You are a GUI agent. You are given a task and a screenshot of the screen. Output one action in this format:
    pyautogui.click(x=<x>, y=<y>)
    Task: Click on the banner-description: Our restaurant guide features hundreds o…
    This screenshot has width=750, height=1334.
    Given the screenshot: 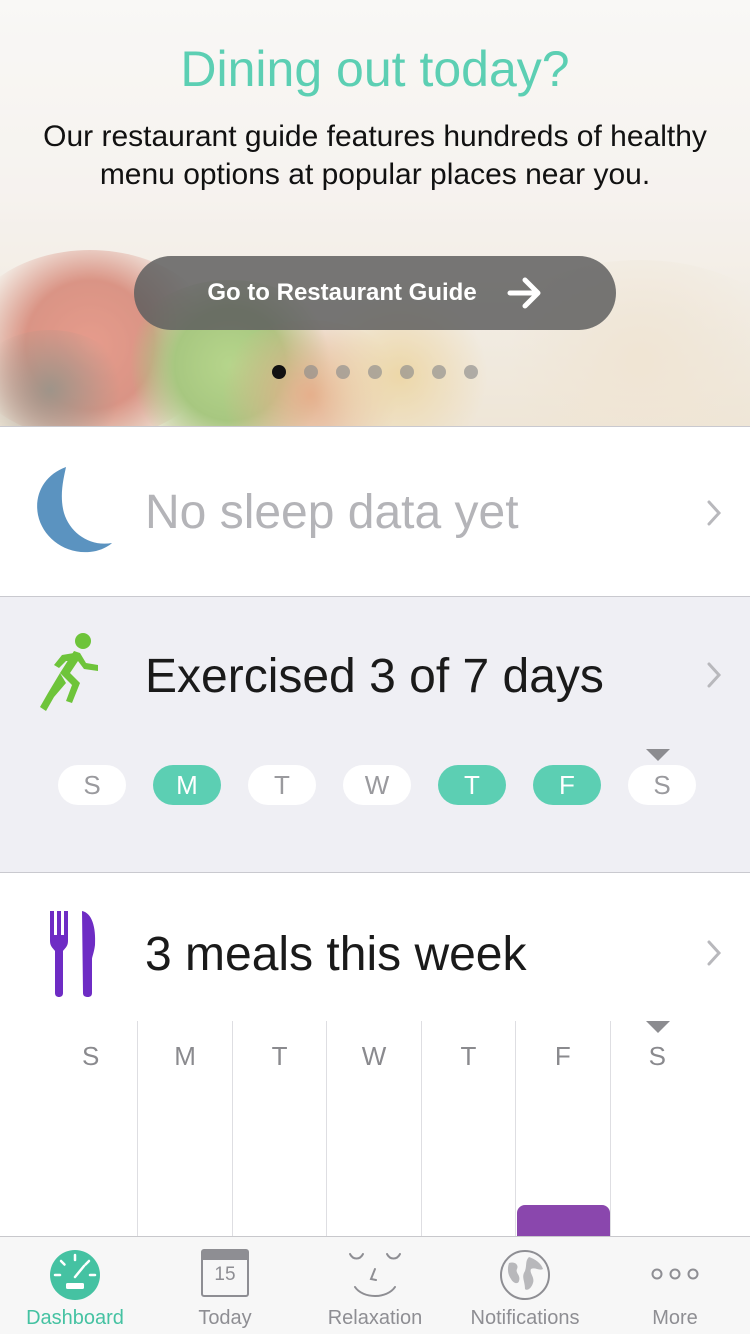 What is the action you would take?
    pyautogui.click(x=375, y=155)
    